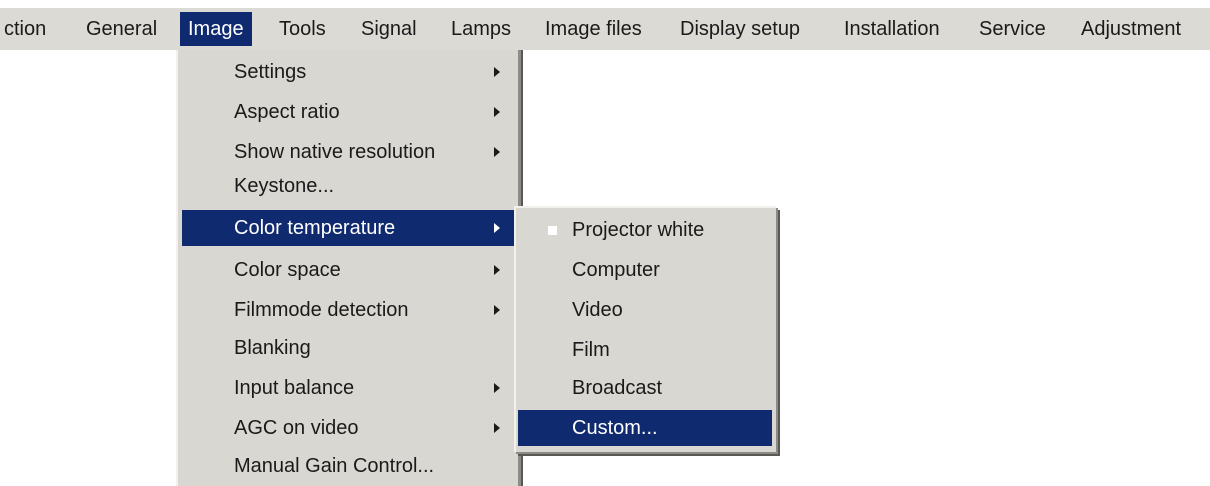 This screenshot has width=1210, height=486. What do you see at coordinates (335, 152) in the screenshot?
I see `menu-item-label: Show native resolution` at bounding box center [335, 152].